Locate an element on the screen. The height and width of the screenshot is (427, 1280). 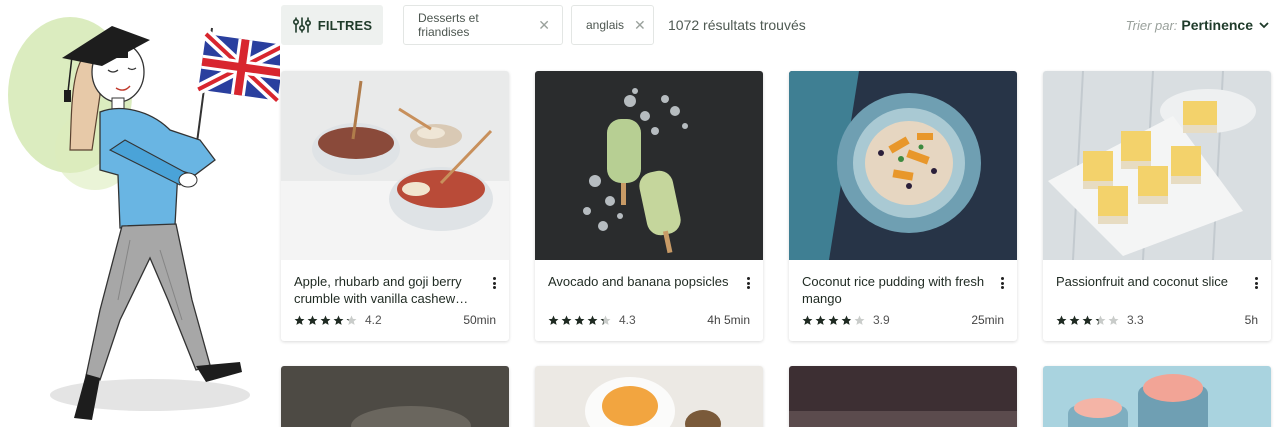
recipe-card: Avocado and banana popsicles 4.3 4h 5min is located at coordinates (649, 206).